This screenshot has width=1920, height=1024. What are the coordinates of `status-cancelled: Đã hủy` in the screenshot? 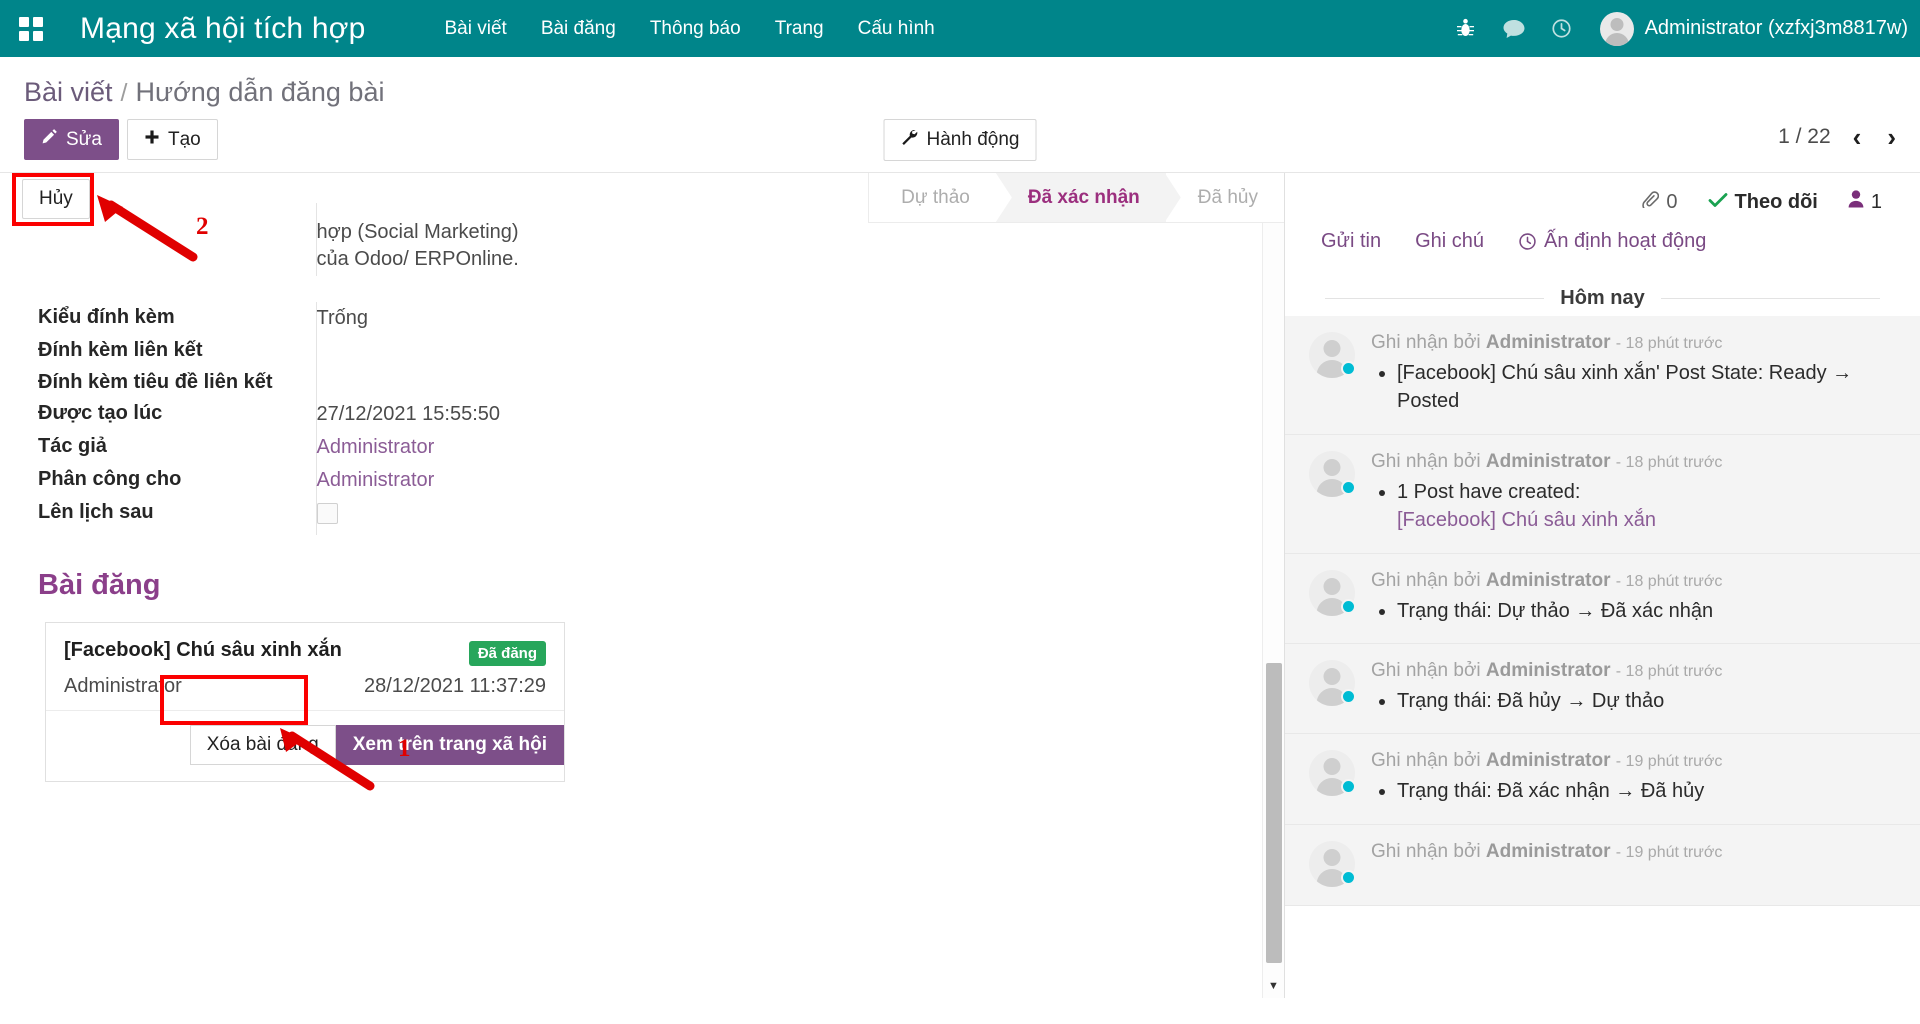 It's located at (1224, 197).